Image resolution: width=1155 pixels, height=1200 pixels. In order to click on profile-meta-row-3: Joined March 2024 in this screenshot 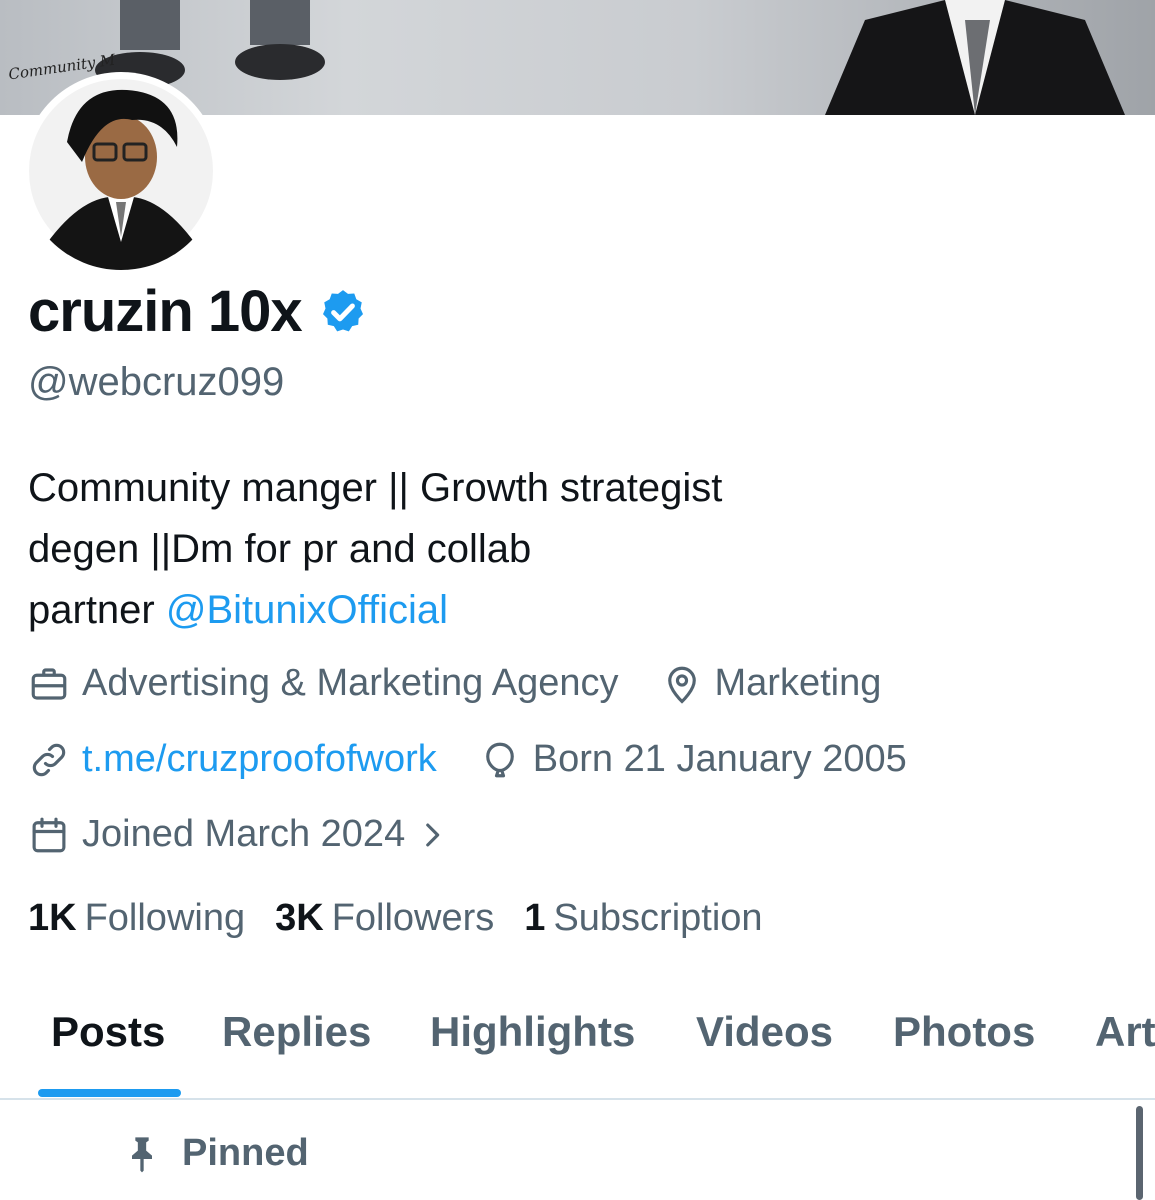, I will do `click(259, 834)`.